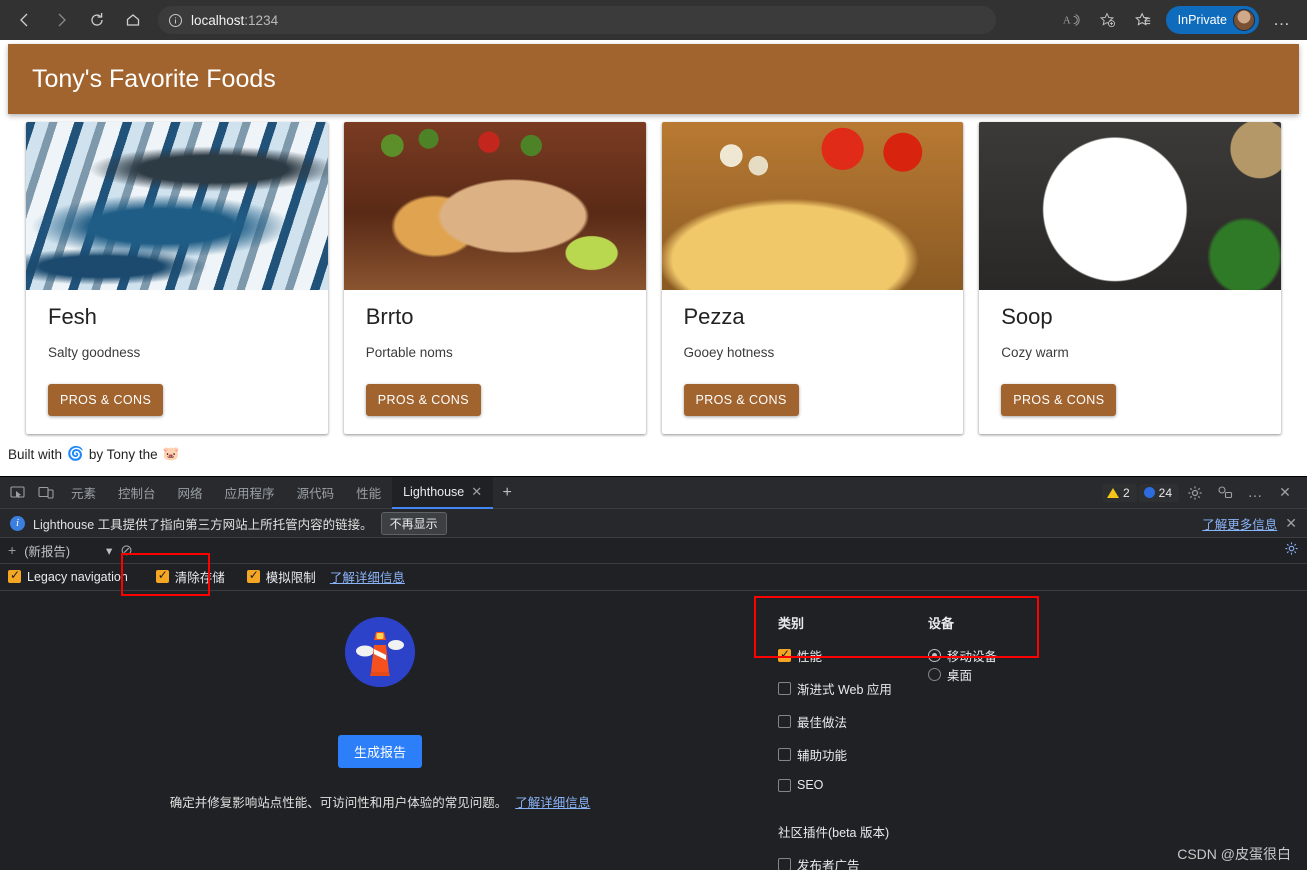  What do you see at coordinates (1027, 316) in the screenshot?
I see `card-title: Soop` at bounding box center [1027, 316].